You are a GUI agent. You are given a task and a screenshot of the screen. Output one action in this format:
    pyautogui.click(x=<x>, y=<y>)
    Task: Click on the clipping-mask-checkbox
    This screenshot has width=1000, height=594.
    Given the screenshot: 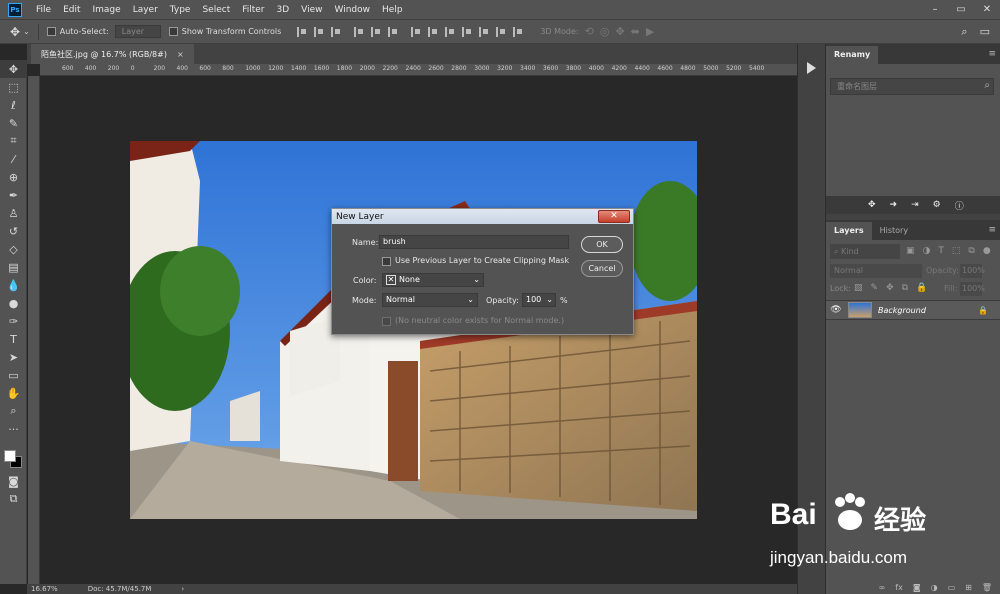 What is the action you would take?
    pyautogui.click(x=386, y=261)
    